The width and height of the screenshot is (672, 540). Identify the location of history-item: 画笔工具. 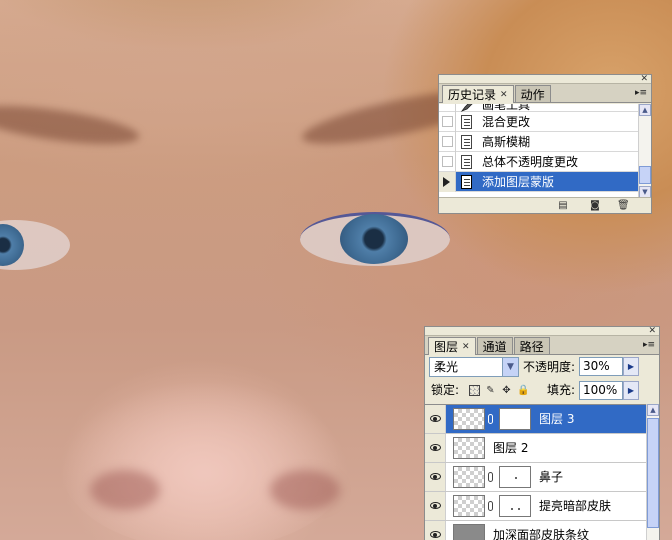
(538, 108).